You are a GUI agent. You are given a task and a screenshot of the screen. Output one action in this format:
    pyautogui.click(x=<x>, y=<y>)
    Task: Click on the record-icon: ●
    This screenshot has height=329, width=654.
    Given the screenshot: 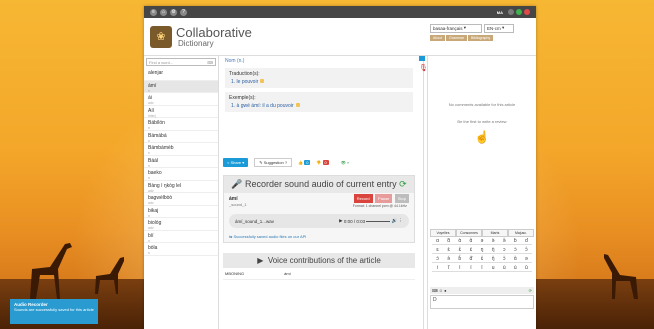 What is the action you would take?
    pyautogui.click(x=445, y=290)
    